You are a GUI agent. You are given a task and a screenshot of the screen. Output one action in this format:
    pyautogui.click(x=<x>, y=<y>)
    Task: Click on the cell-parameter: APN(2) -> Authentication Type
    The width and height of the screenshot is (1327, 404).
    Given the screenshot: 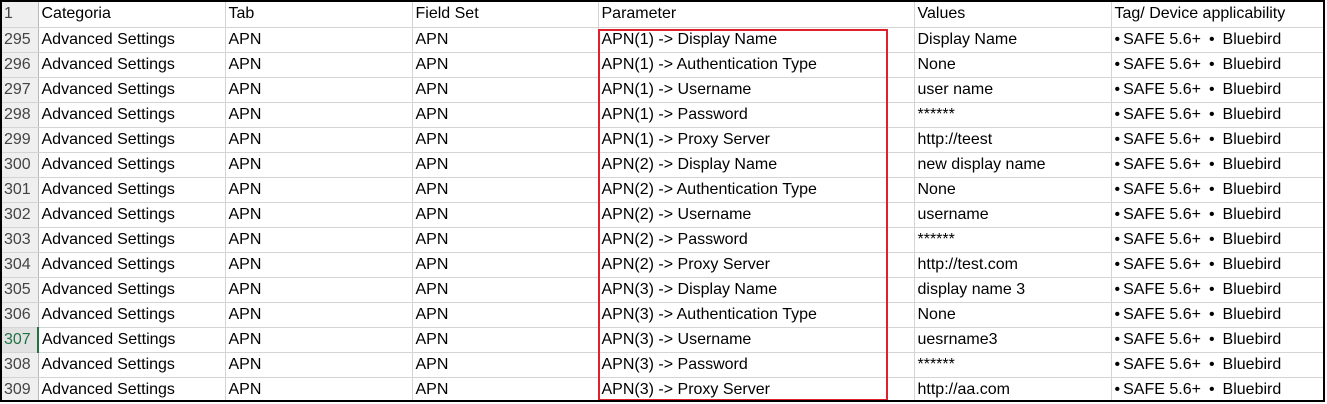 What is the action you would take?
    pyautogui.click(x=756, y=190)
    